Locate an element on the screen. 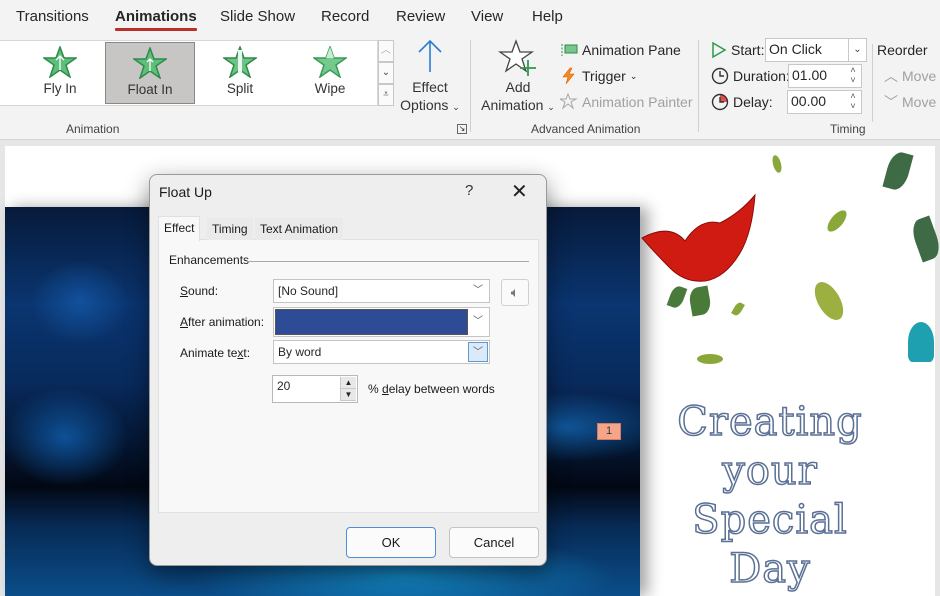  animation-gallery: Fly In Float In Split Wipe is located at coordinates (189, 73).